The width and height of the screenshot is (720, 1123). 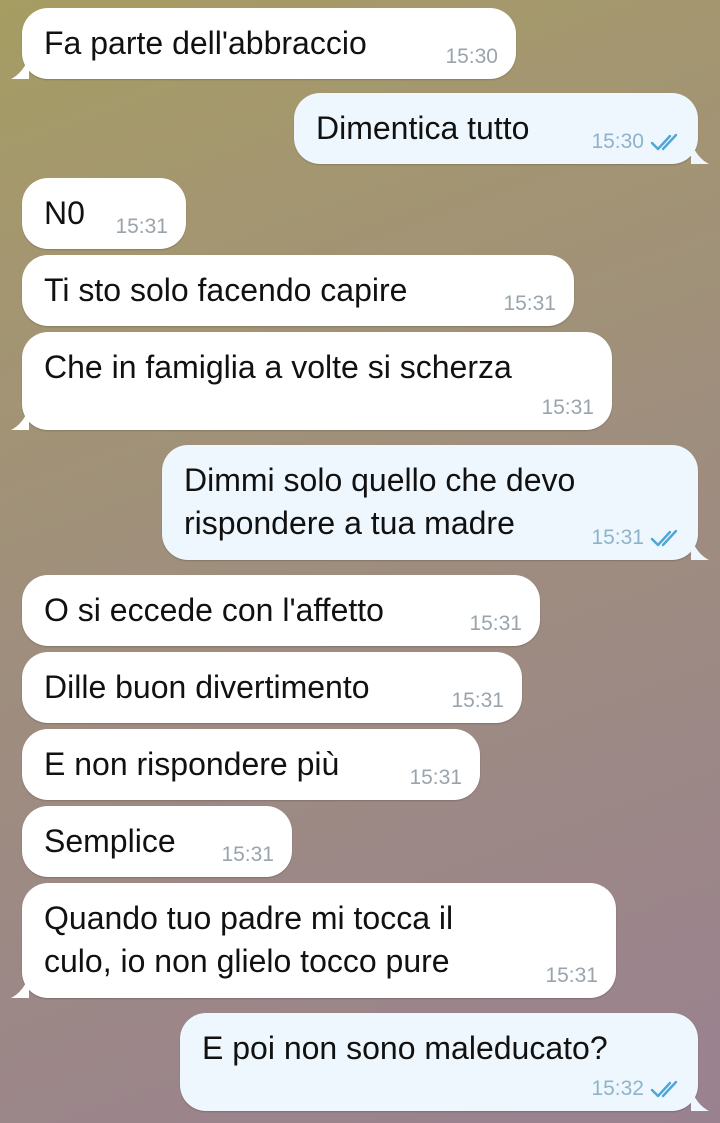 I want to click on message-bubble-outgoing: E poi non sono maleducato? 15:32, so click(x=444, y=1062).